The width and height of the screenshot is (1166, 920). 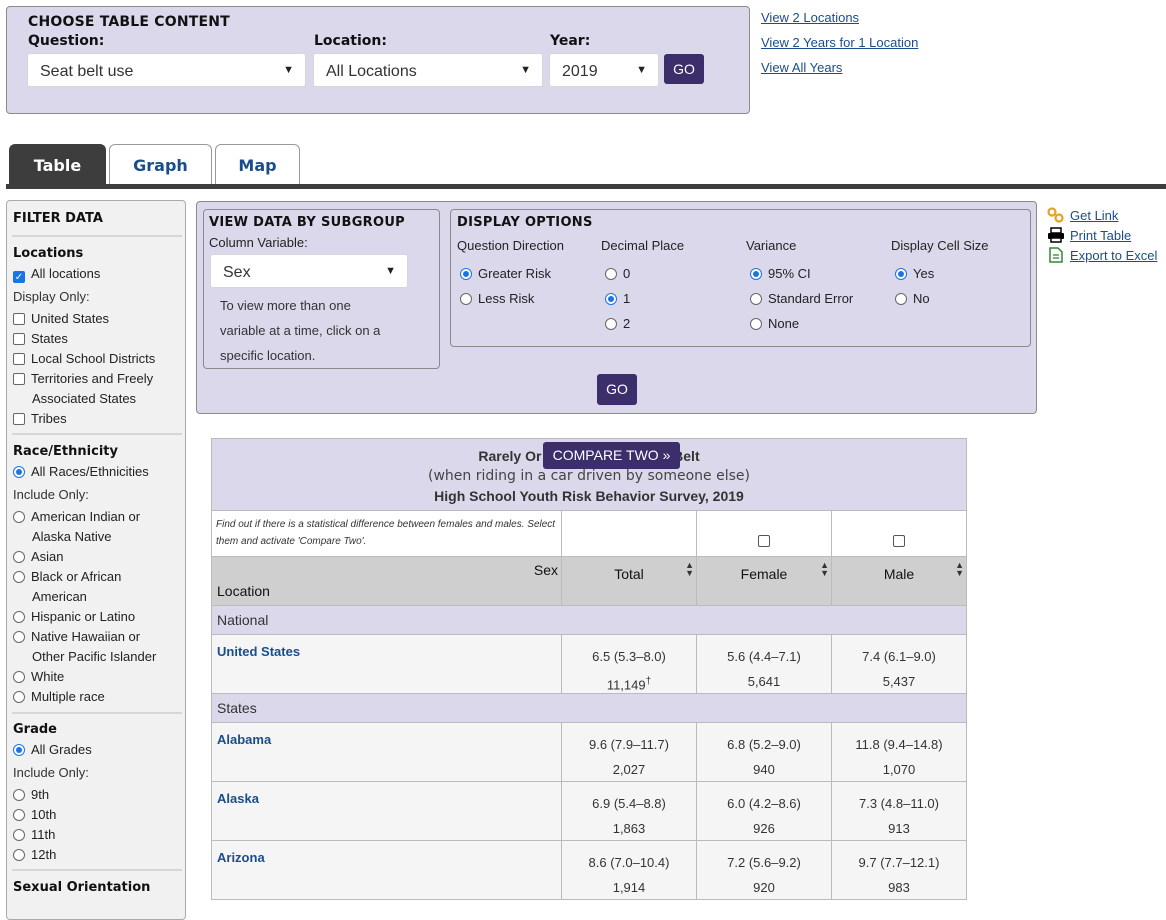 I want to click on location-link-arizona: Arizona, so click(x=241, y=857).